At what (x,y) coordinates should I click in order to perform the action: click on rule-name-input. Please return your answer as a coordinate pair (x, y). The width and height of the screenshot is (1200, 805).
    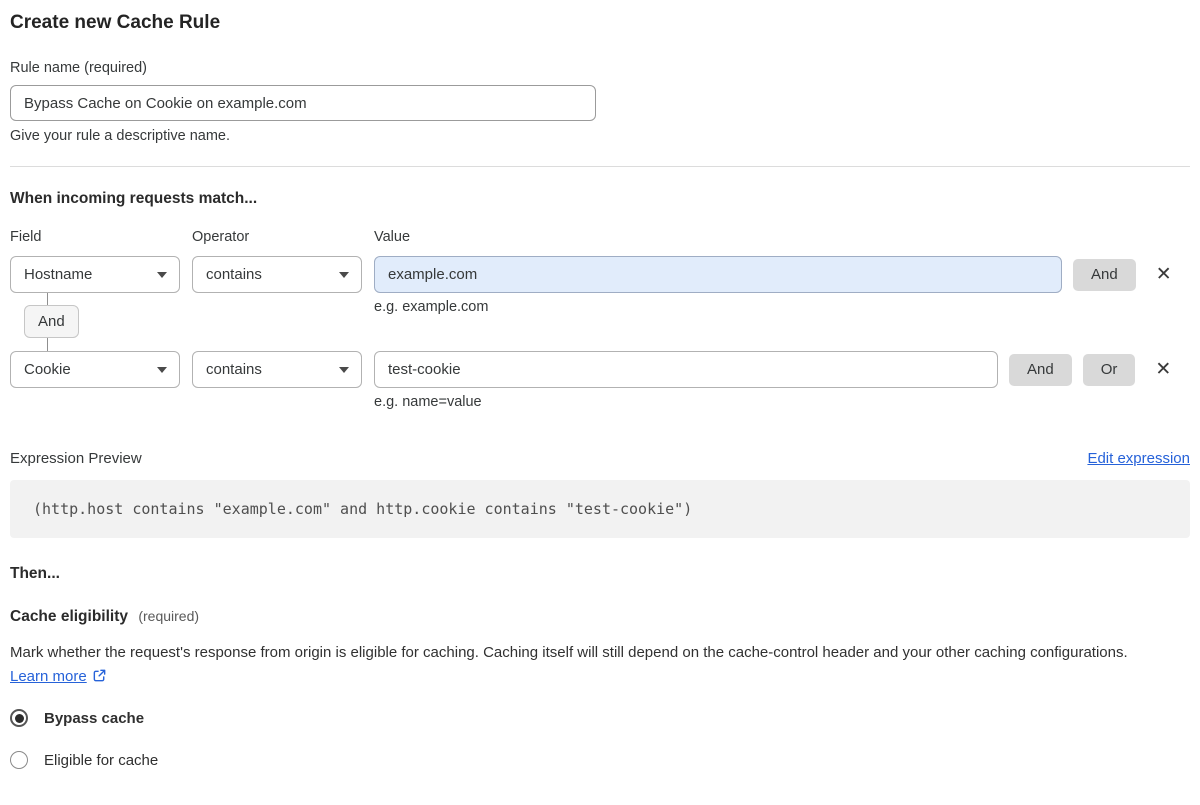
    Looking at the image, I should click on (303, 103).